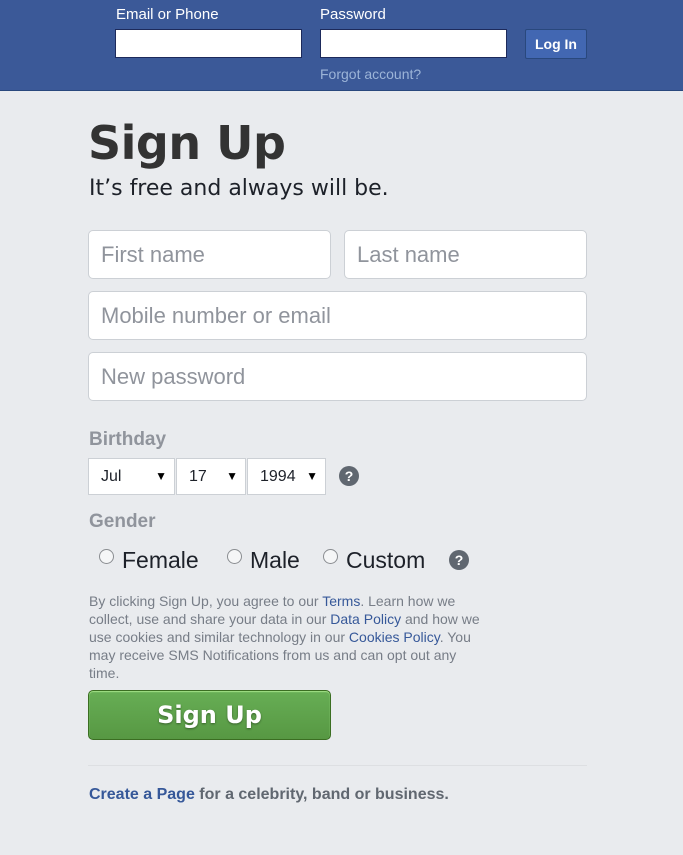  I want to click on last-name-input, so click(465, 254).